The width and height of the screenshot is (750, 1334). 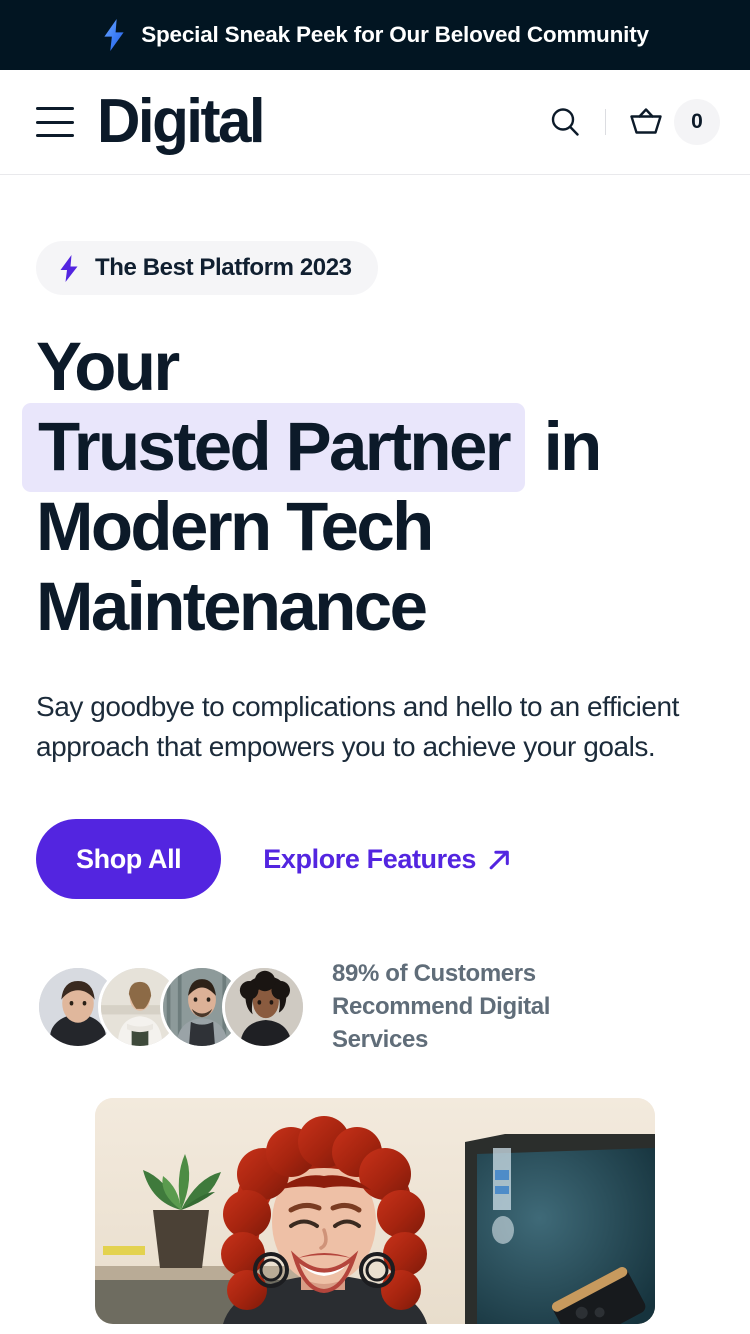 I want to click on status-badge: The Best Platform 2023, so click(x=207, y=268).